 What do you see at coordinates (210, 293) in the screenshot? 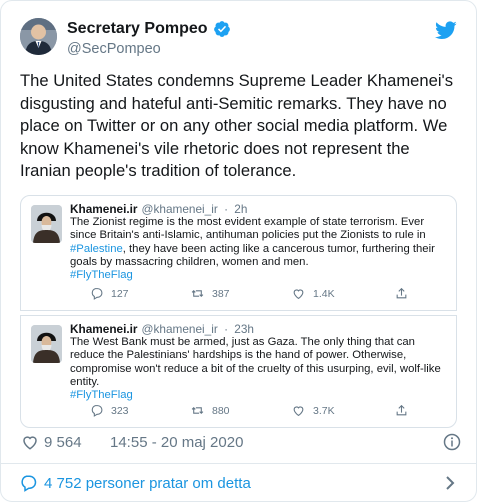
I see `retweet-action: 387` at bounding box center [210, 293].